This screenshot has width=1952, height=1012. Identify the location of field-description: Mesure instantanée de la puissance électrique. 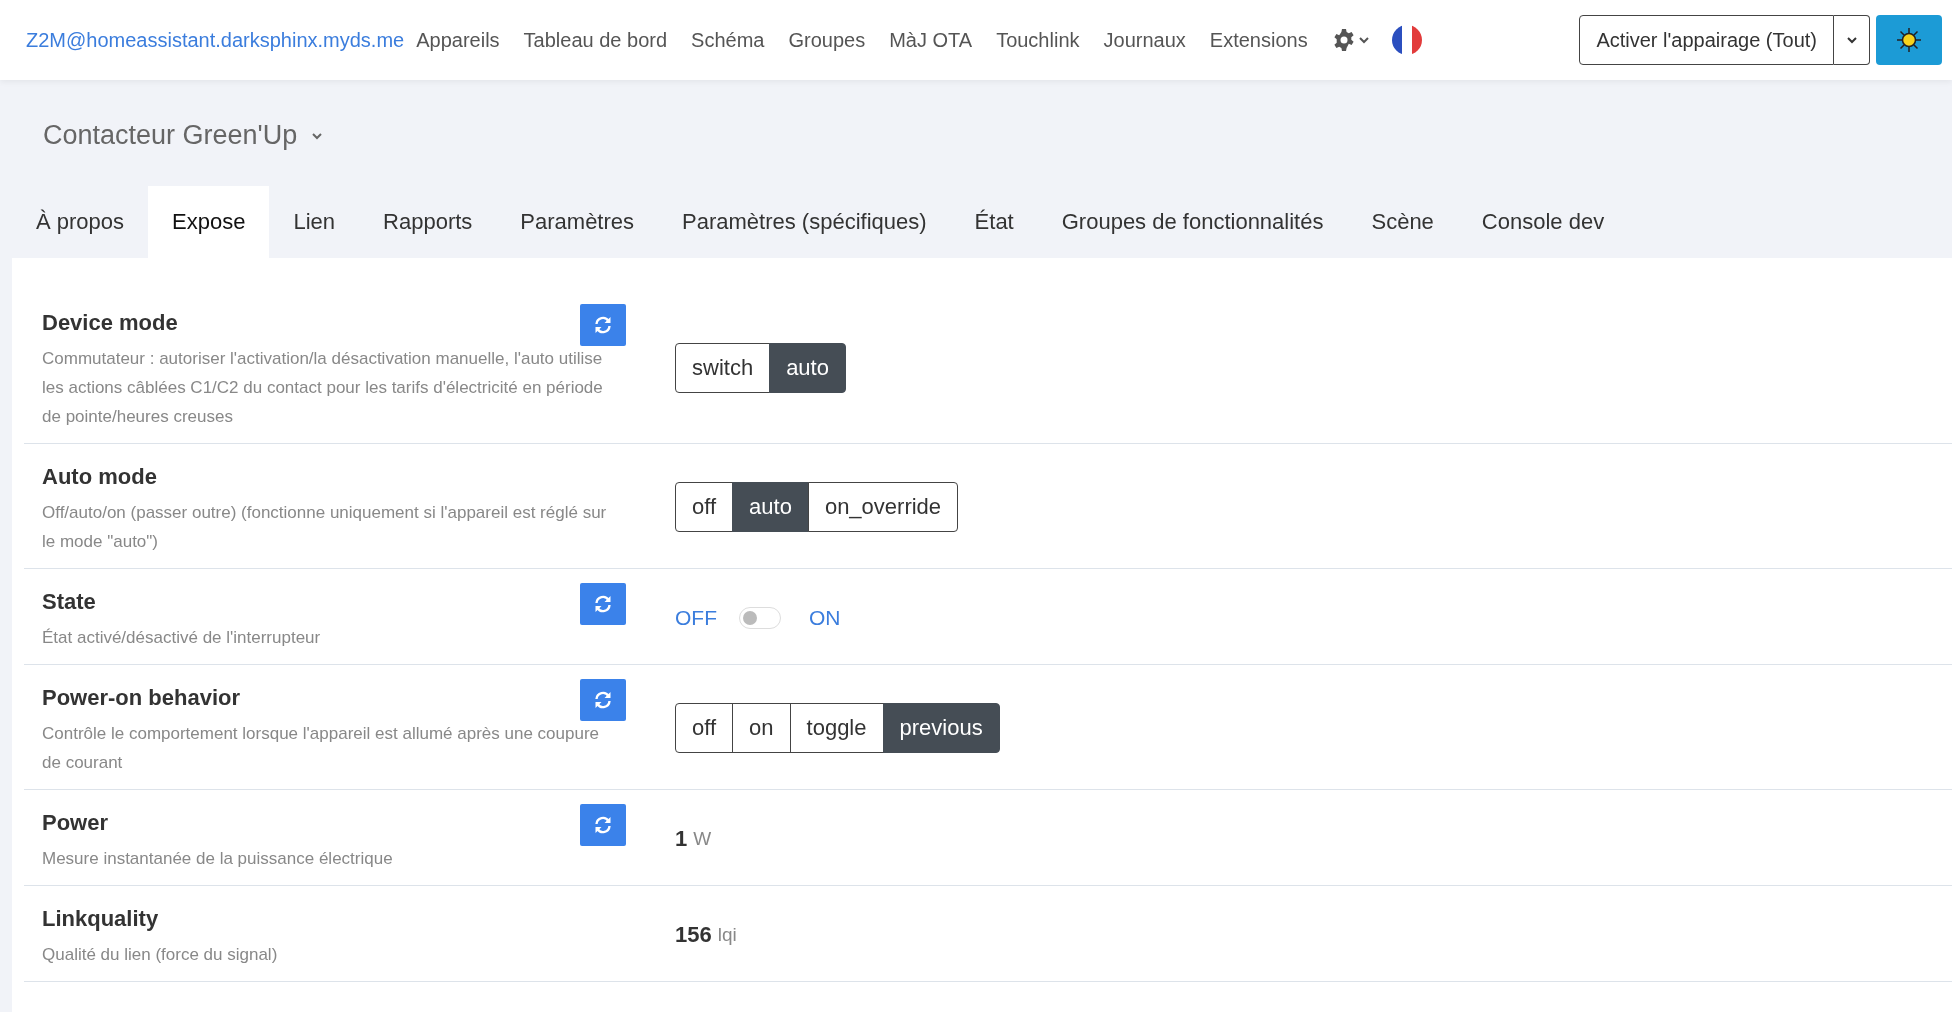
(218, 859).